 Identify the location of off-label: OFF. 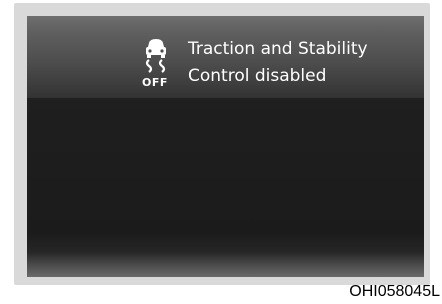
(155, 82).